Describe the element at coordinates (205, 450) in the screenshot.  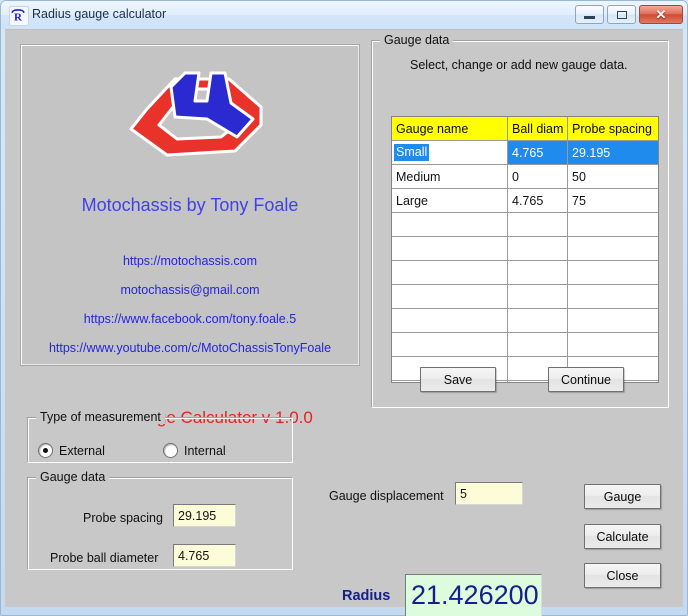
I see `radio-internal-label: Internal` at that location.